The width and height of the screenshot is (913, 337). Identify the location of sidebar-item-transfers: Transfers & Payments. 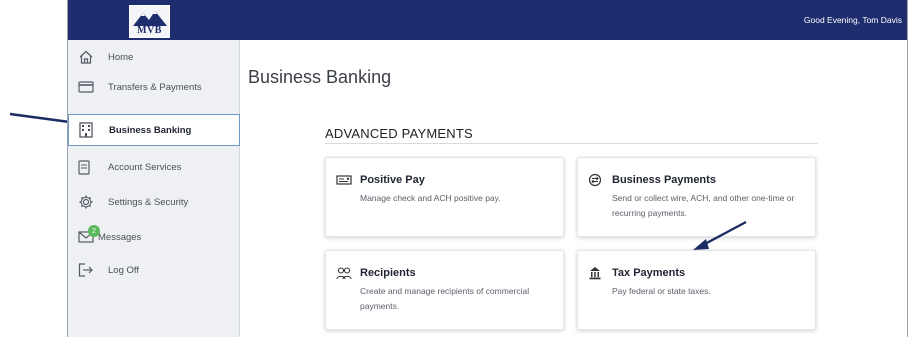
(154, 87).